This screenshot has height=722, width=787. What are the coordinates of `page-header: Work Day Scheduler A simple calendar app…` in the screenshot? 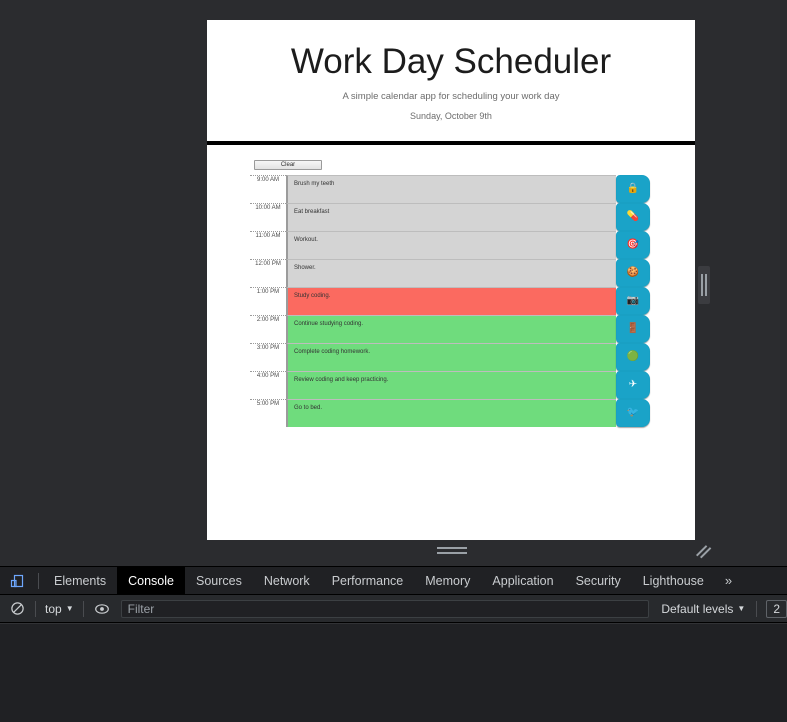 It's located at (451, 78).